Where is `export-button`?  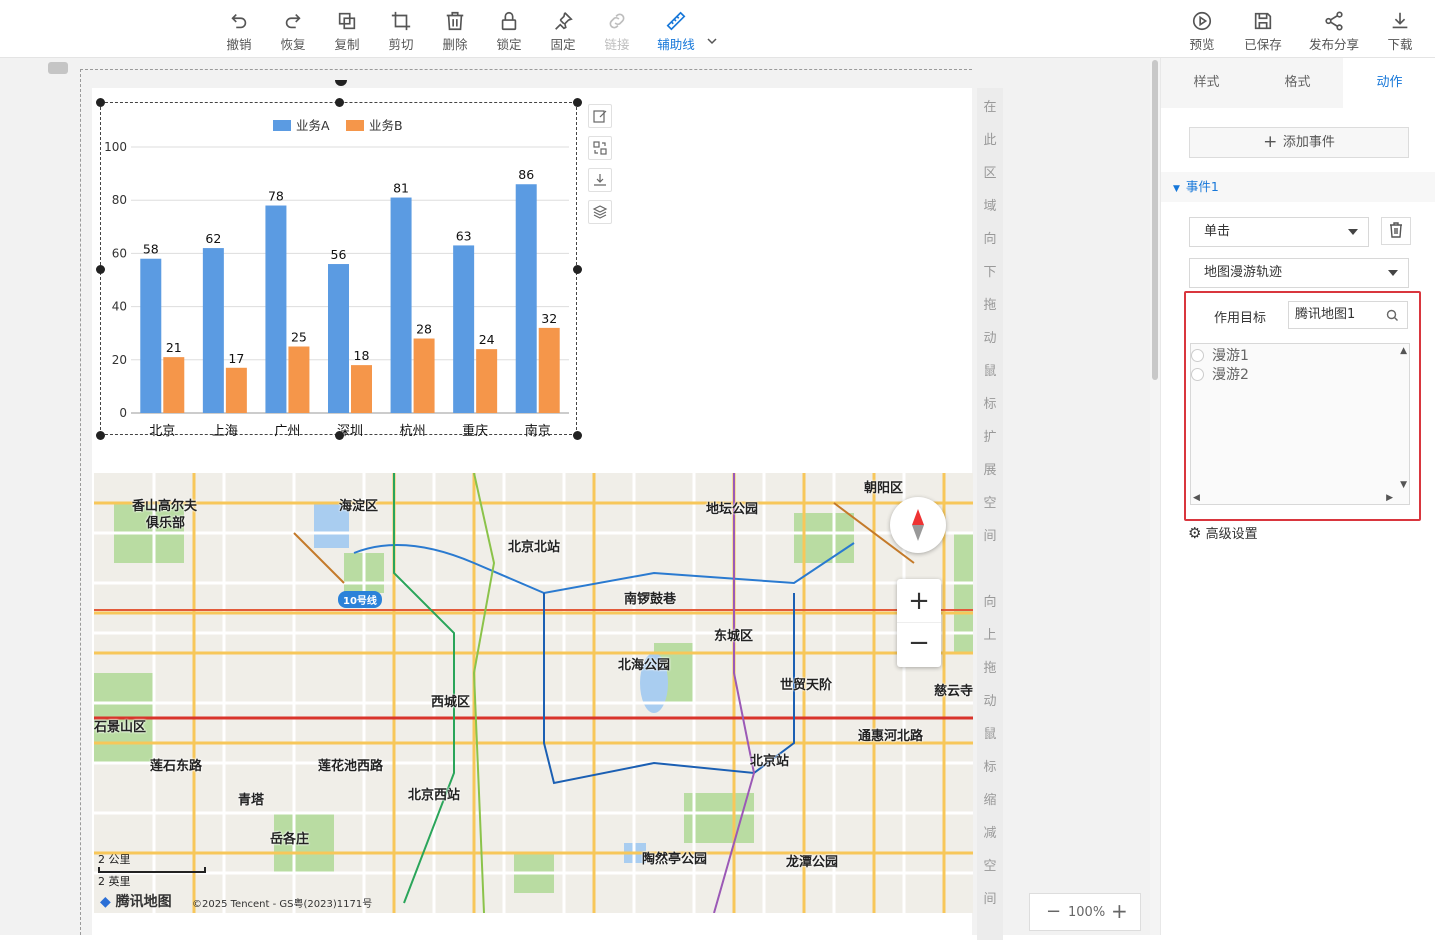
export-button is located at coordinates (600, 180).